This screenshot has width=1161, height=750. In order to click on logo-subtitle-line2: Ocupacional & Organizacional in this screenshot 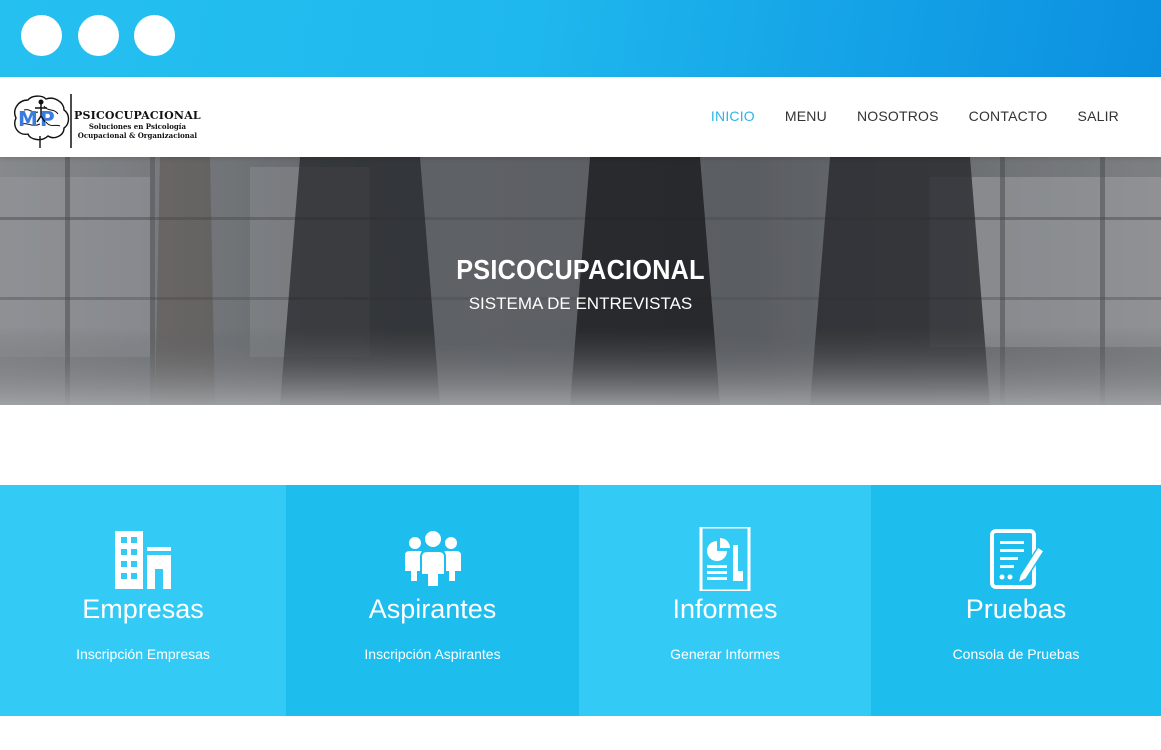, I will do `click(137, 135)`.